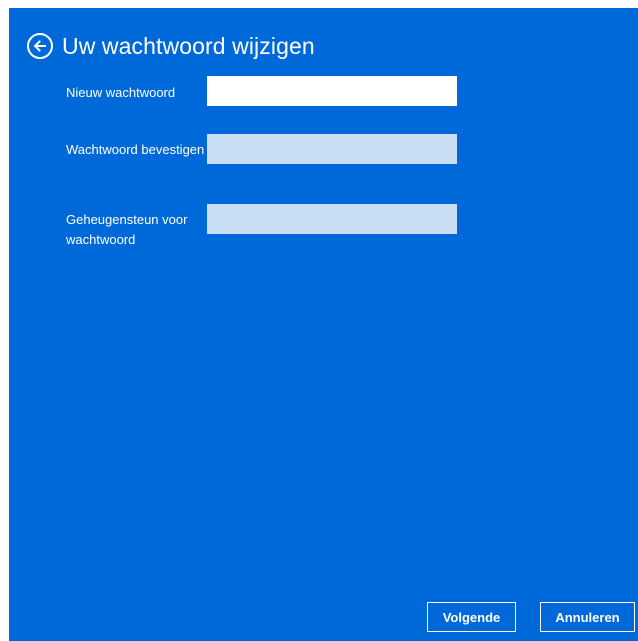  I want to click on next-button: Volgende, so click(471, 617).